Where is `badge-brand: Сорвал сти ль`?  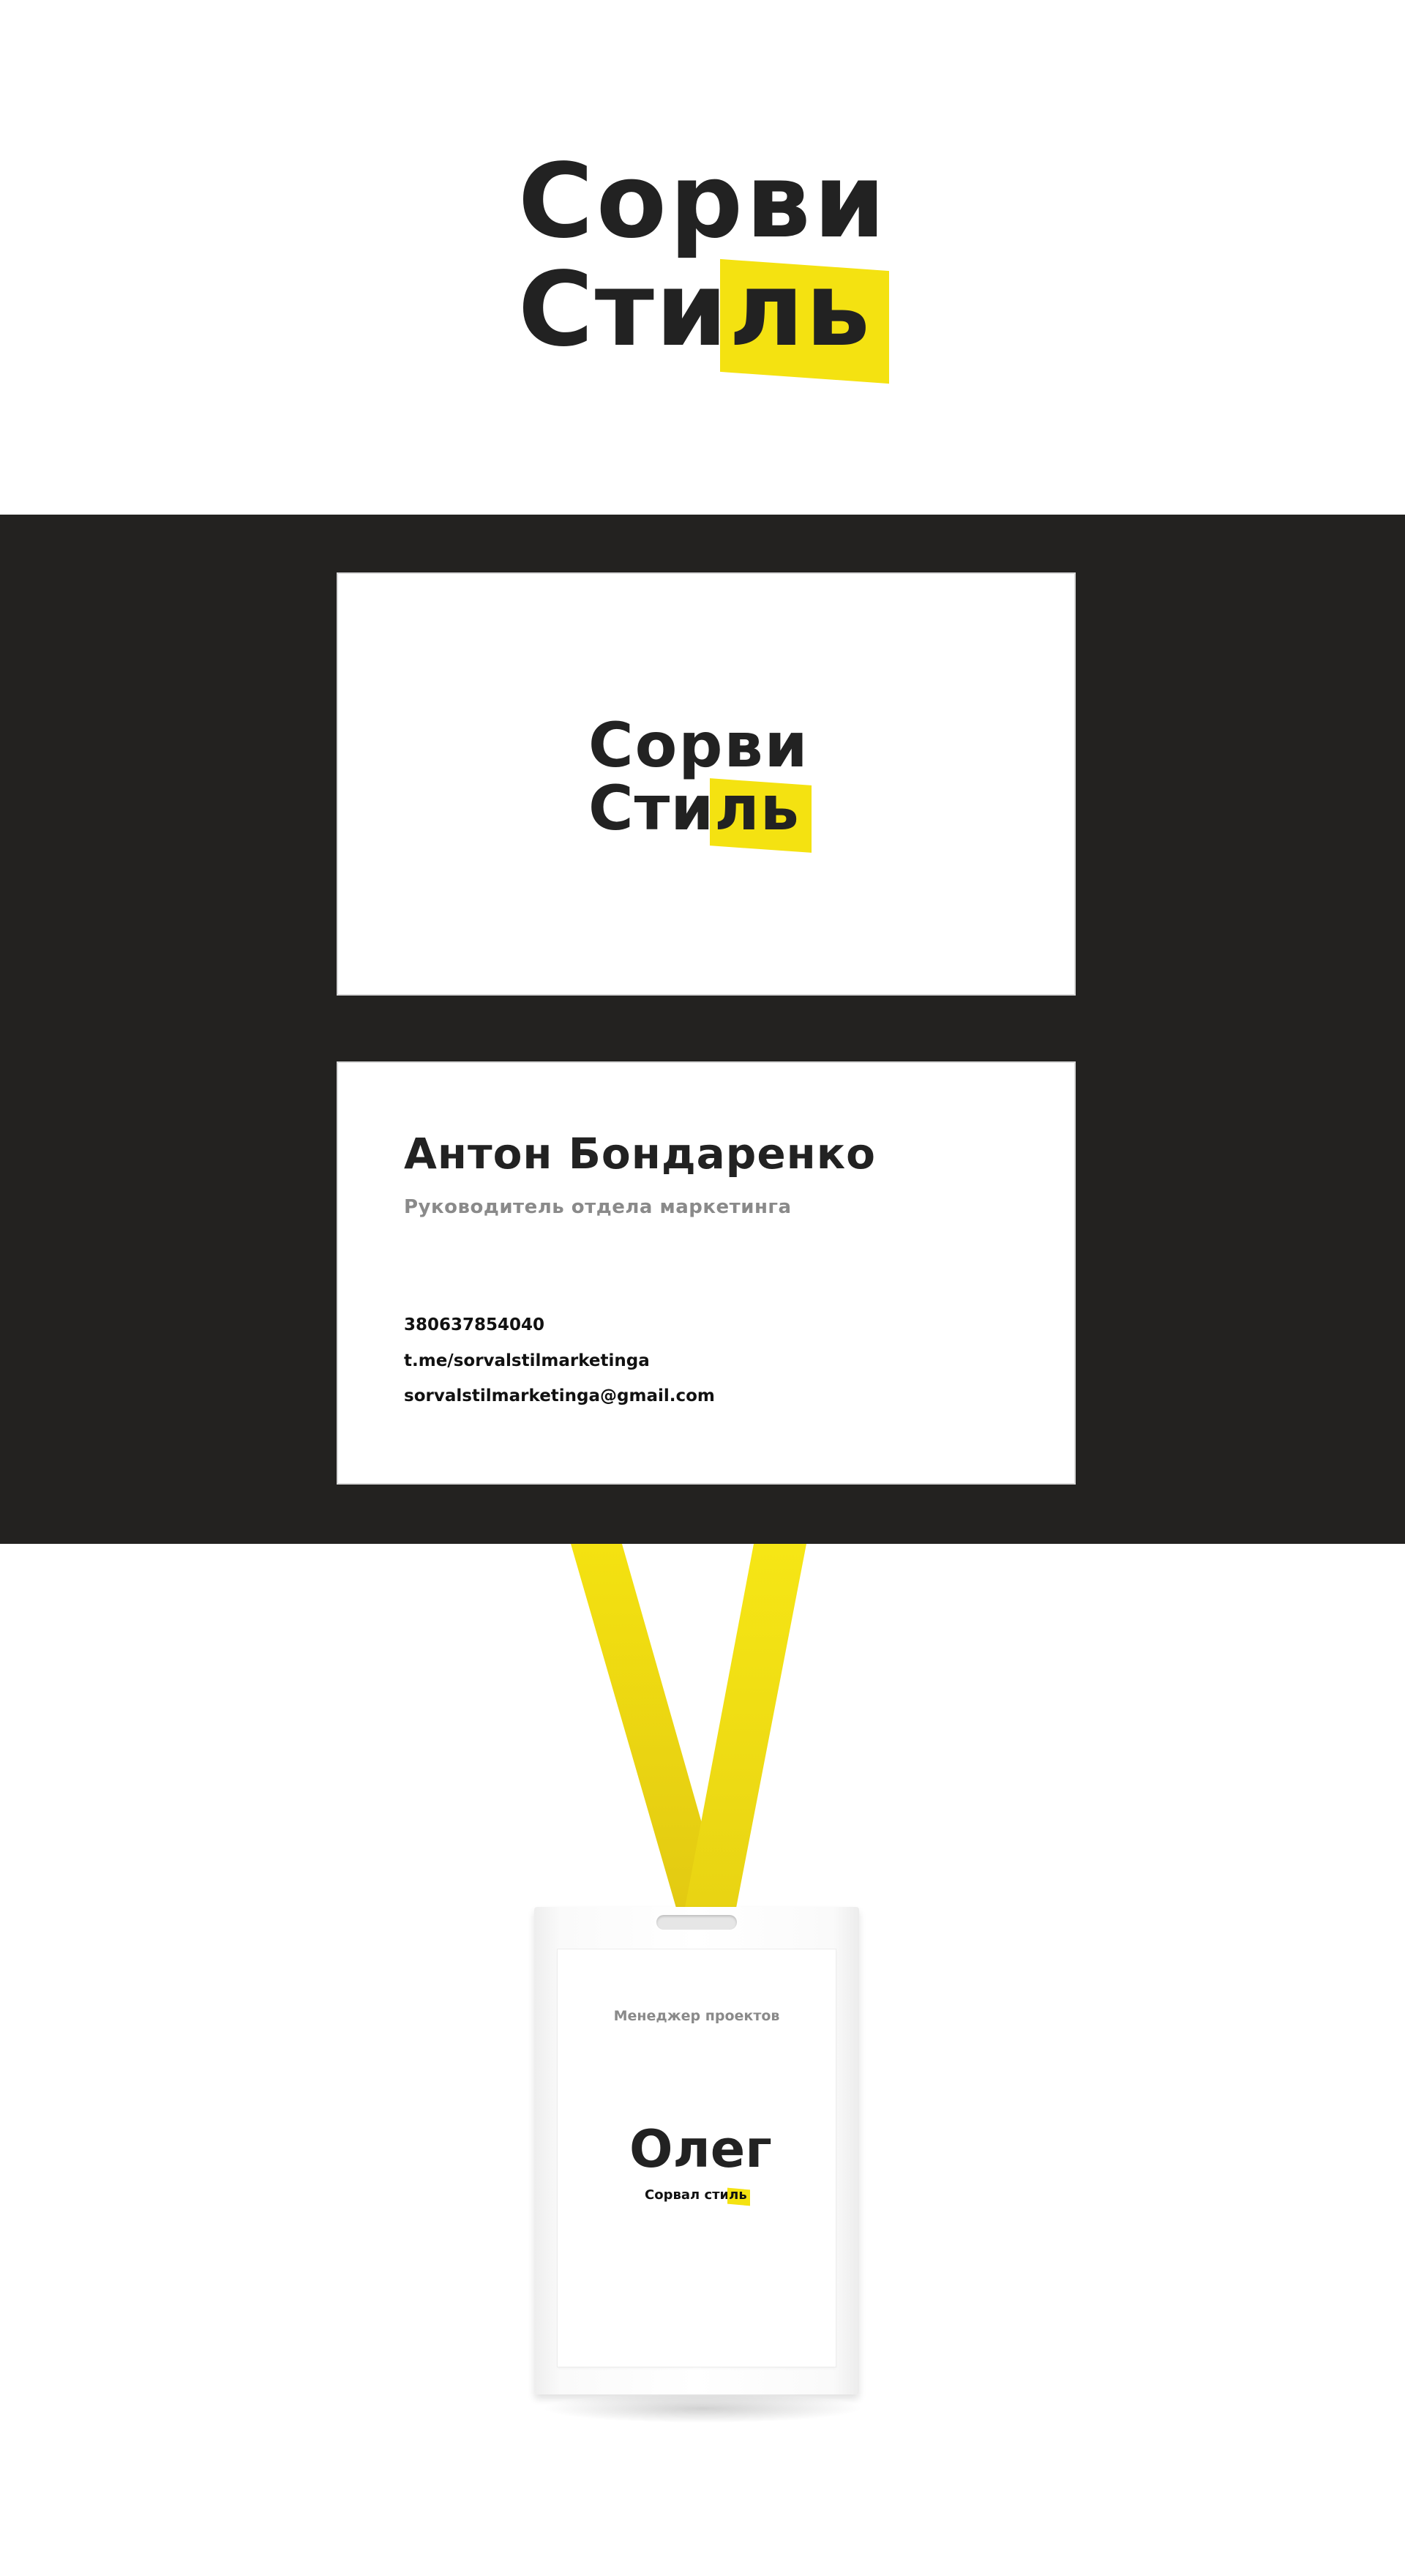 badge-brand: Сорвал сти ль is located at coordinates (697, 2196).